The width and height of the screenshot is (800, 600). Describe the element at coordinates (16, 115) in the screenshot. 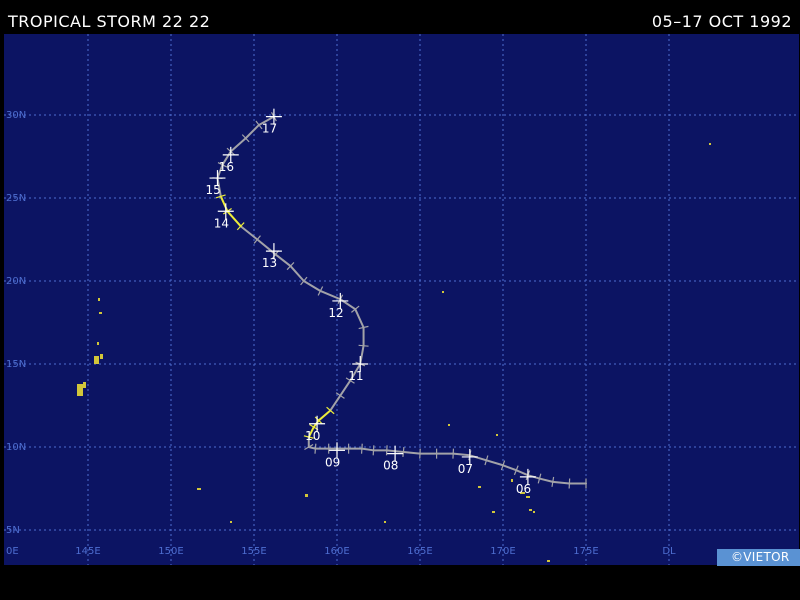

I see `lat-label: 30N` at that location.